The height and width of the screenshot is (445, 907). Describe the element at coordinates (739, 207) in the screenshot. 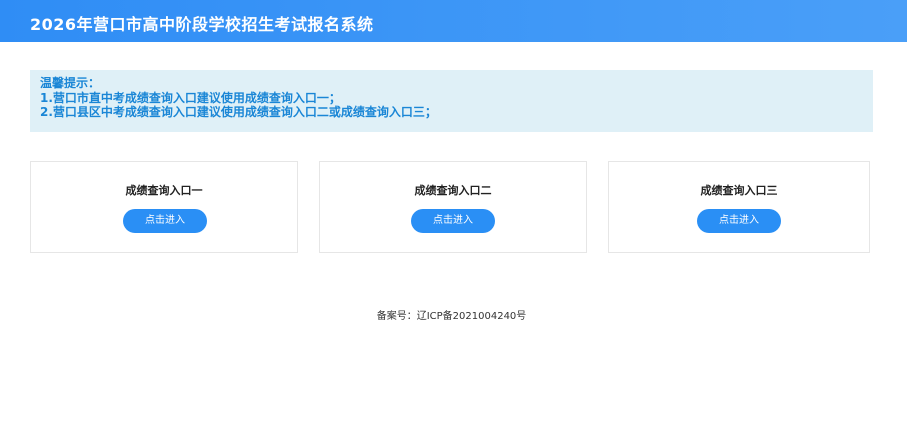

I see `query-entry-card-3: 成绩查询入口三 点击进入` at that location.